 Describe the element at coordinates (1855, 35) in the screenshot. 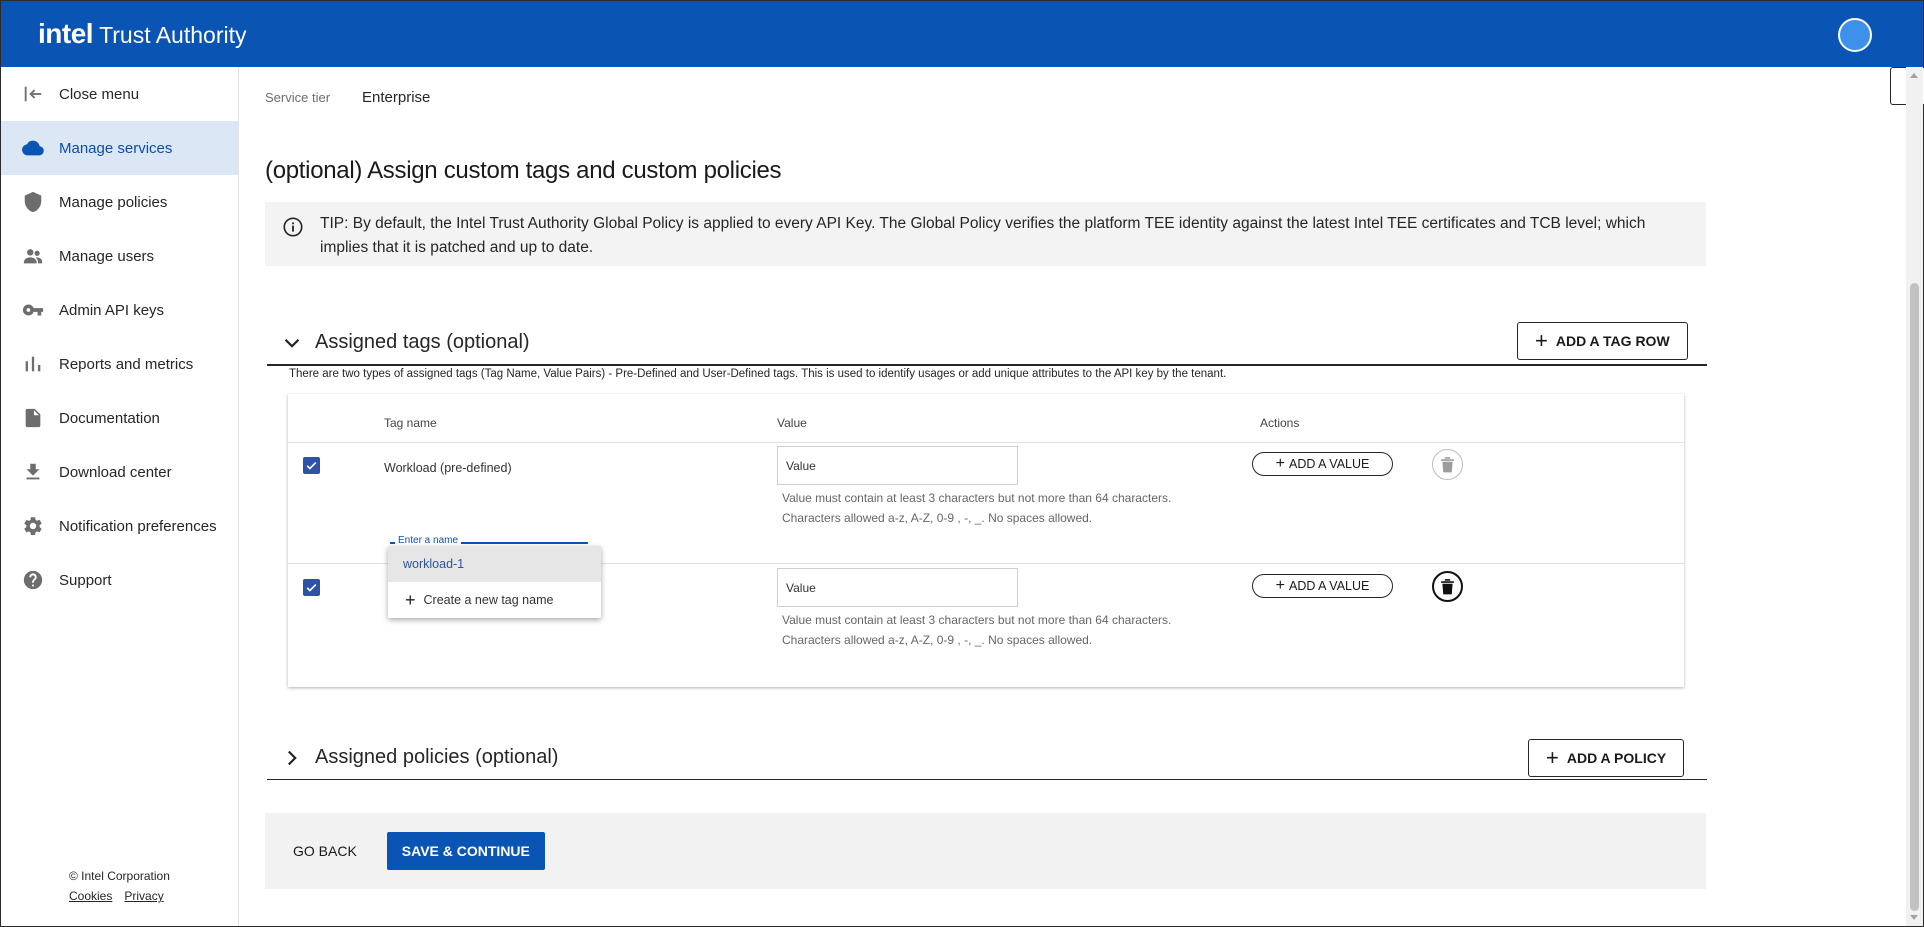

I see `user-avatar` at that location.